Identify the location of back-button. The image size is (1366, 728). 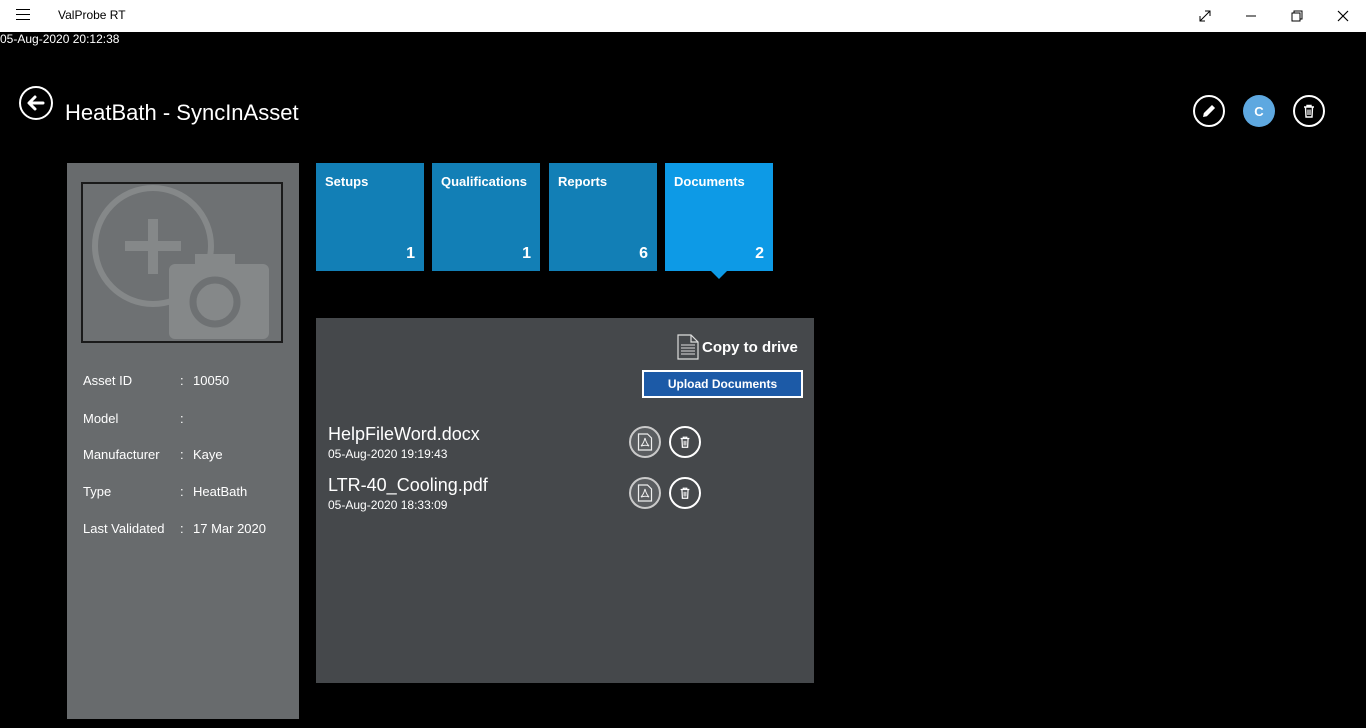
(36, 103).